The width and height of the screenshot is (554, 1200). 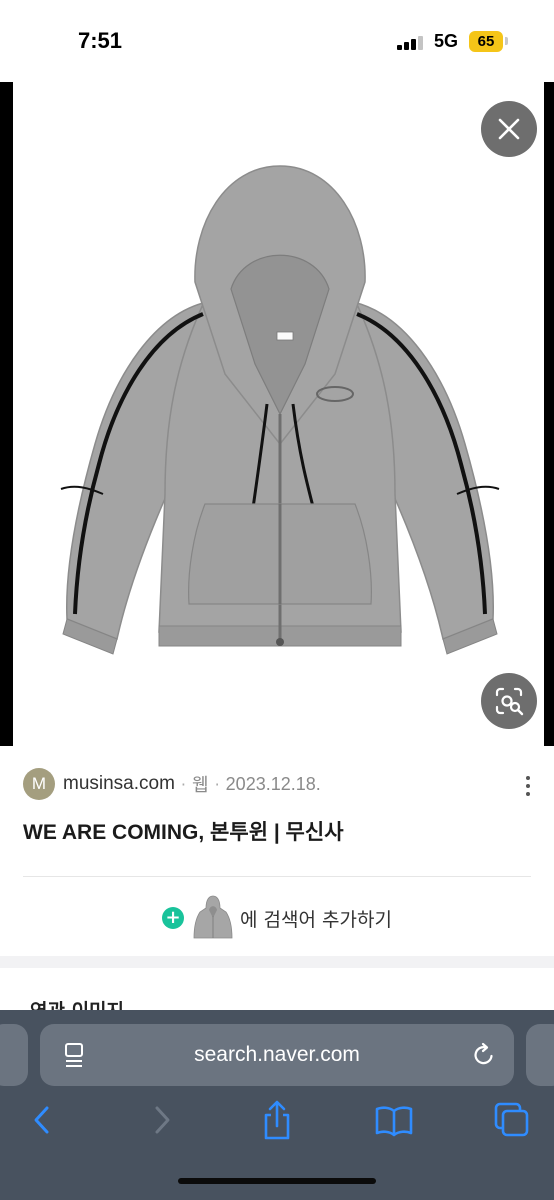 What do you see at coordinates (486, 41) in the screenshot?
I see `battery-icon: 65` at bounding box center [486, 41].